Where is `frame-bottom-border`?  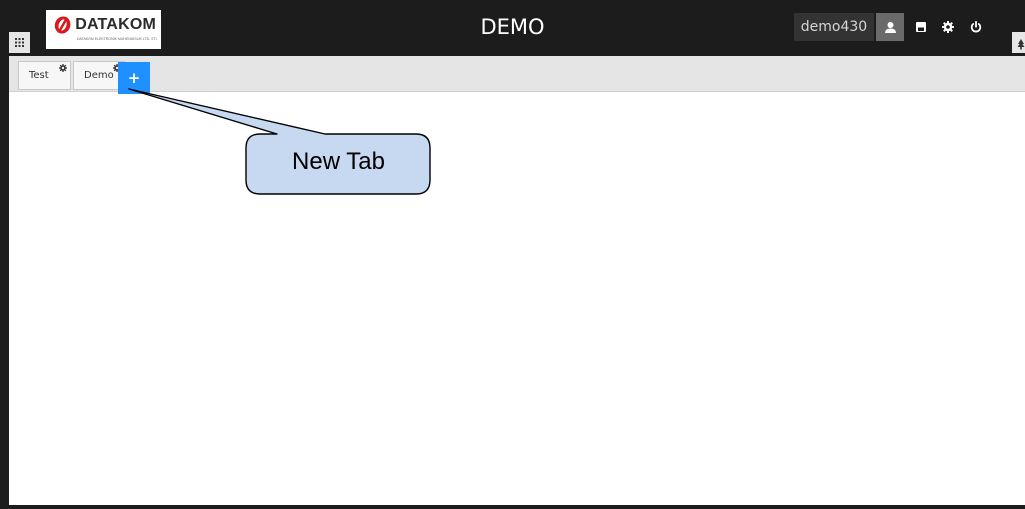 frame-bottom-border is located at coordinates (512, 507).